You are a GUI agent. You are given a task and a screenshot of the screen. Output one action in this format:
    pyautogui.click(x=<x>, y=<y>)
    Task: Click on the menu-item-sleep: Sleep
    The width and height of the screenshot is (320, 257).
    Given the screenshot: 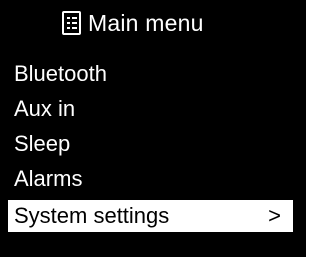 What is the action you would take?
    pyautogui.click(x=153, y=143)
    